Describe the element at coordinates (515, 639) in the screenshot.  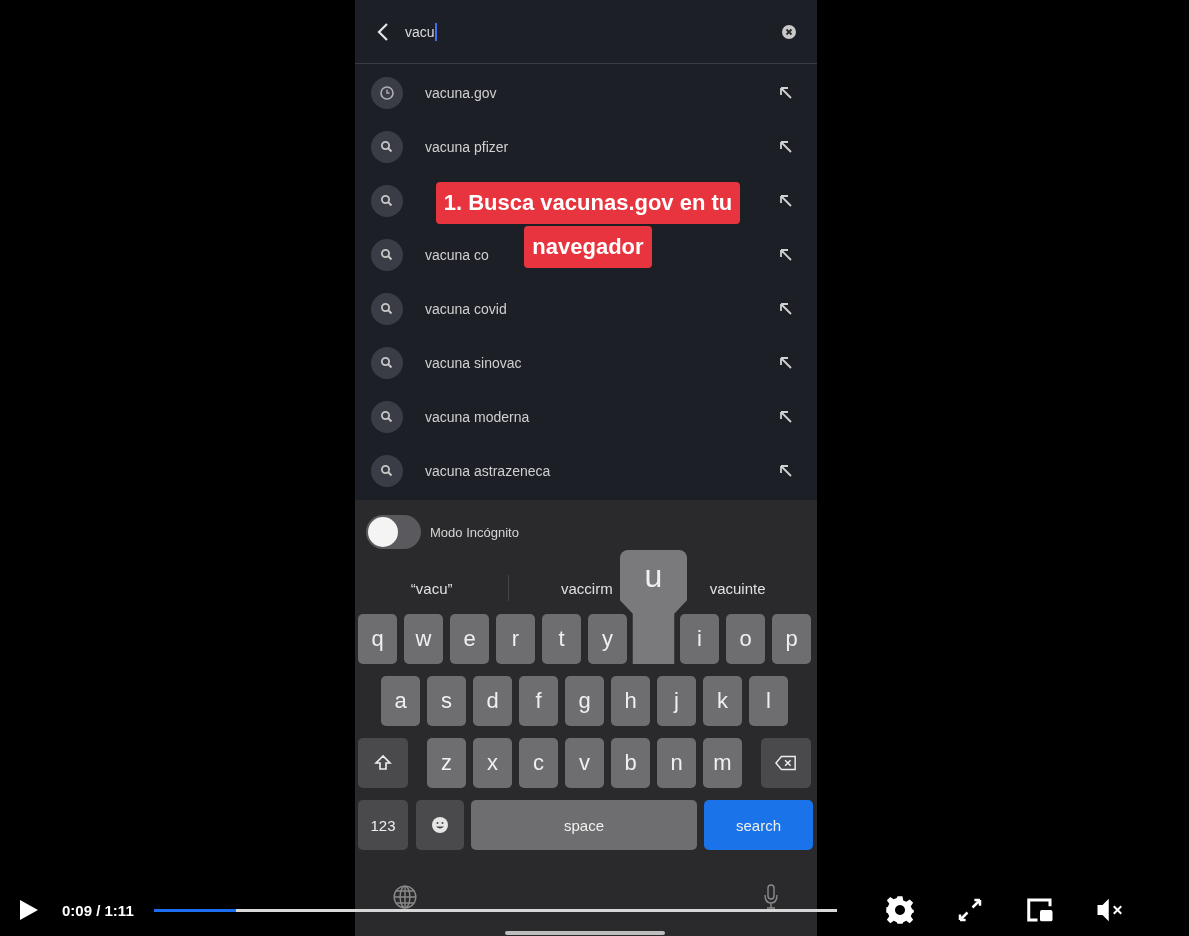
I see `key: r` at that location.